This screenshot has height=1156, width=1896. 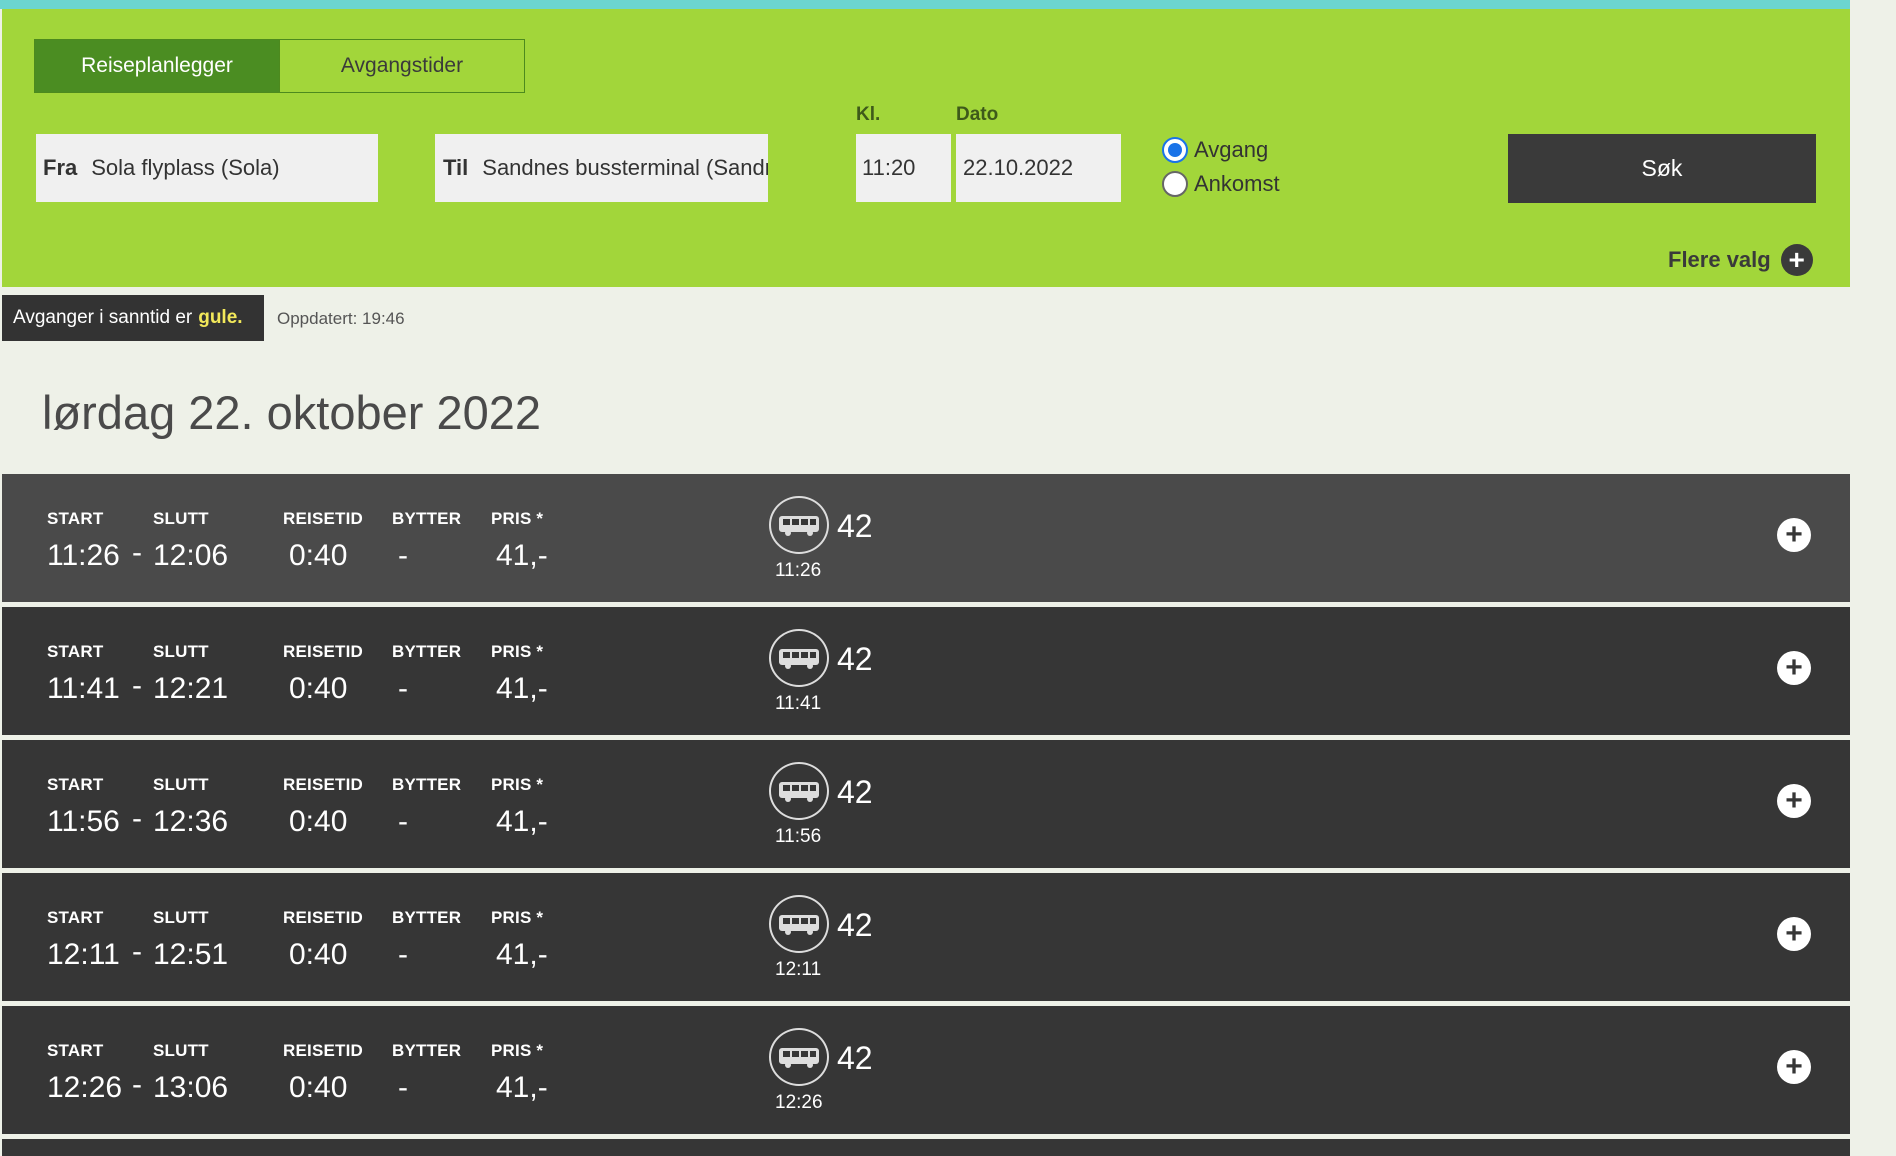 What do you see at coordinates (85, 1087) in the screenshot?
I see `start-time: 12:26` at bounding box center [85, 1087].